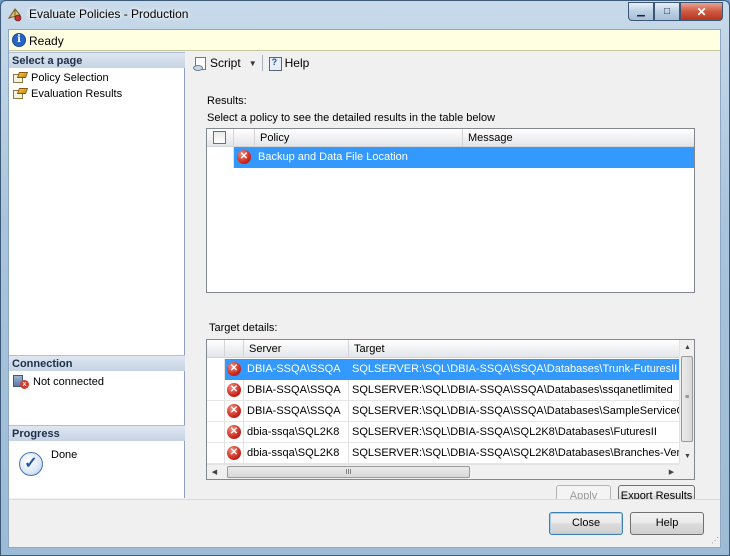 The image size is (730, 556). Describe the element at coordinates (220, 157) in the screenshot. I see `row-checkbox-cell` at that location.